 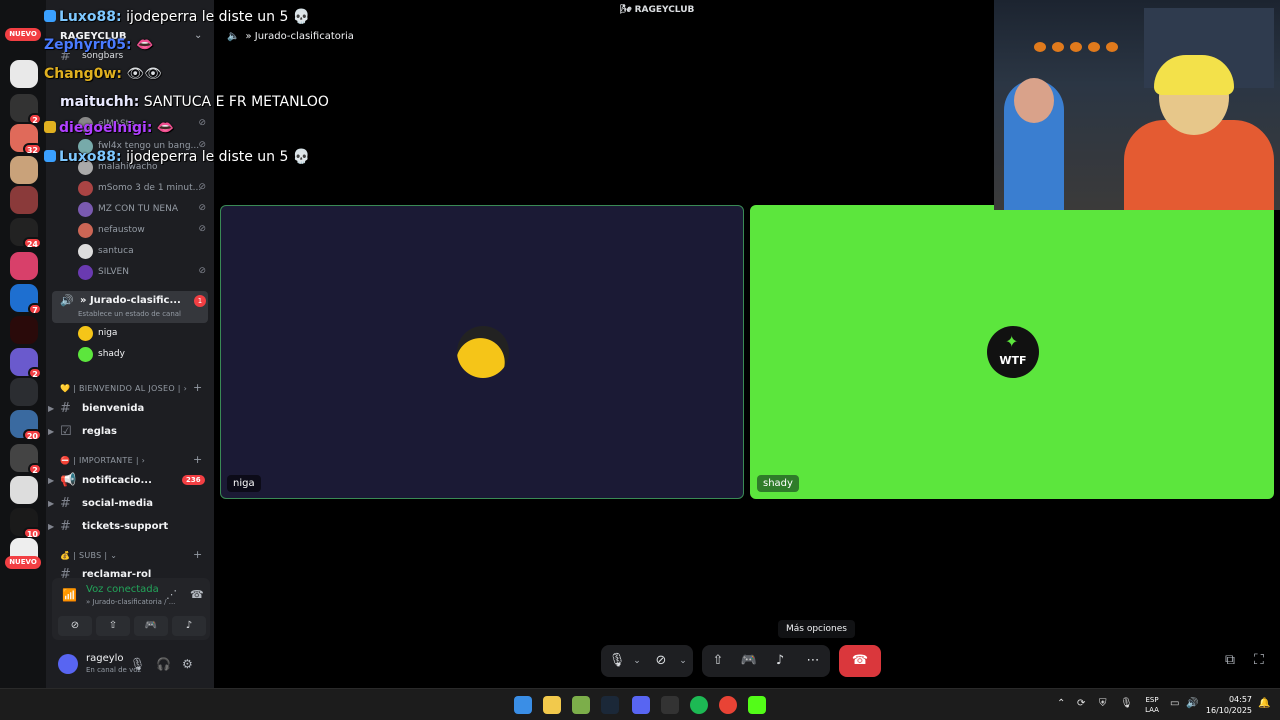 I want to click on mic-camera-group: 🎙 ⌄ ⊘ ⌄, so click(x=647, y=661).